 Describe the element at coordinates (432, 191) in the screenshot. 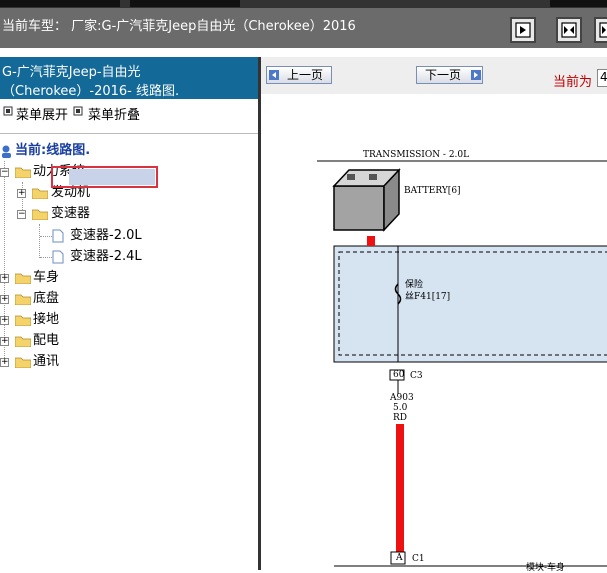

I see `battery-label: BATTERY[6]` at that location.